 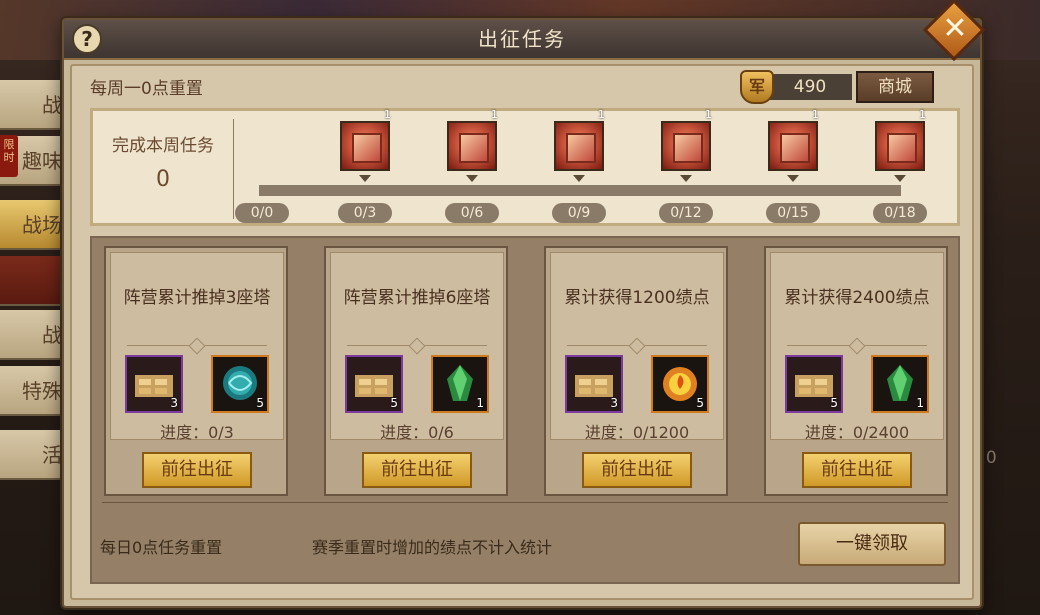 I want to click on divider, so click(x=233, y=169).